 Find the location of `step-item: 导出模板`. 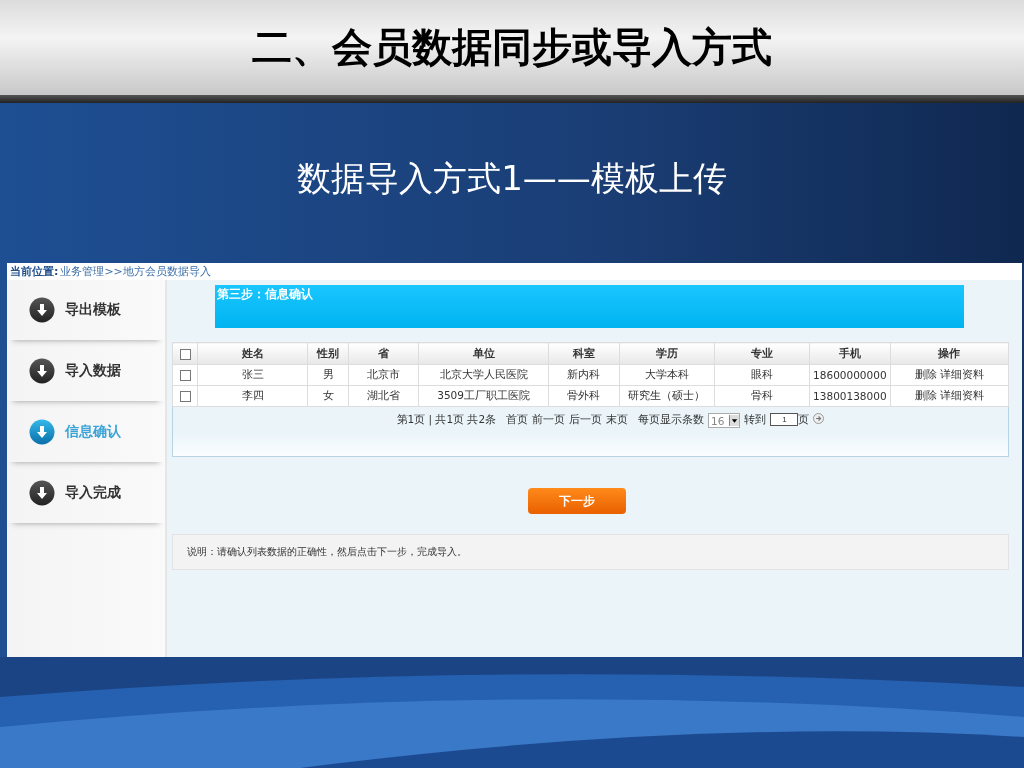

step-item: 导出模板 is located at coordinates (86, 310).